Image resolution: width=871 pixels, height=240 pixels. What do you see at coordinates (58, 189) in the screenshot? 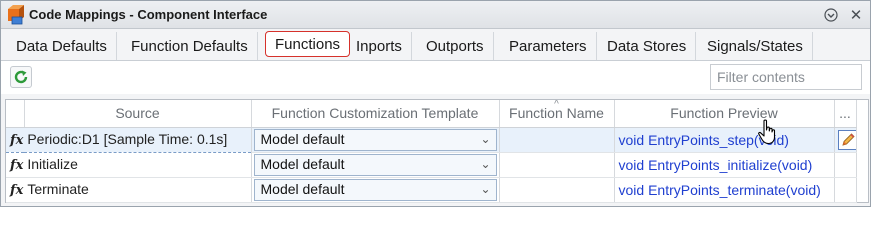
I see `source-label: Terminate` at bounding box center [58, 189].